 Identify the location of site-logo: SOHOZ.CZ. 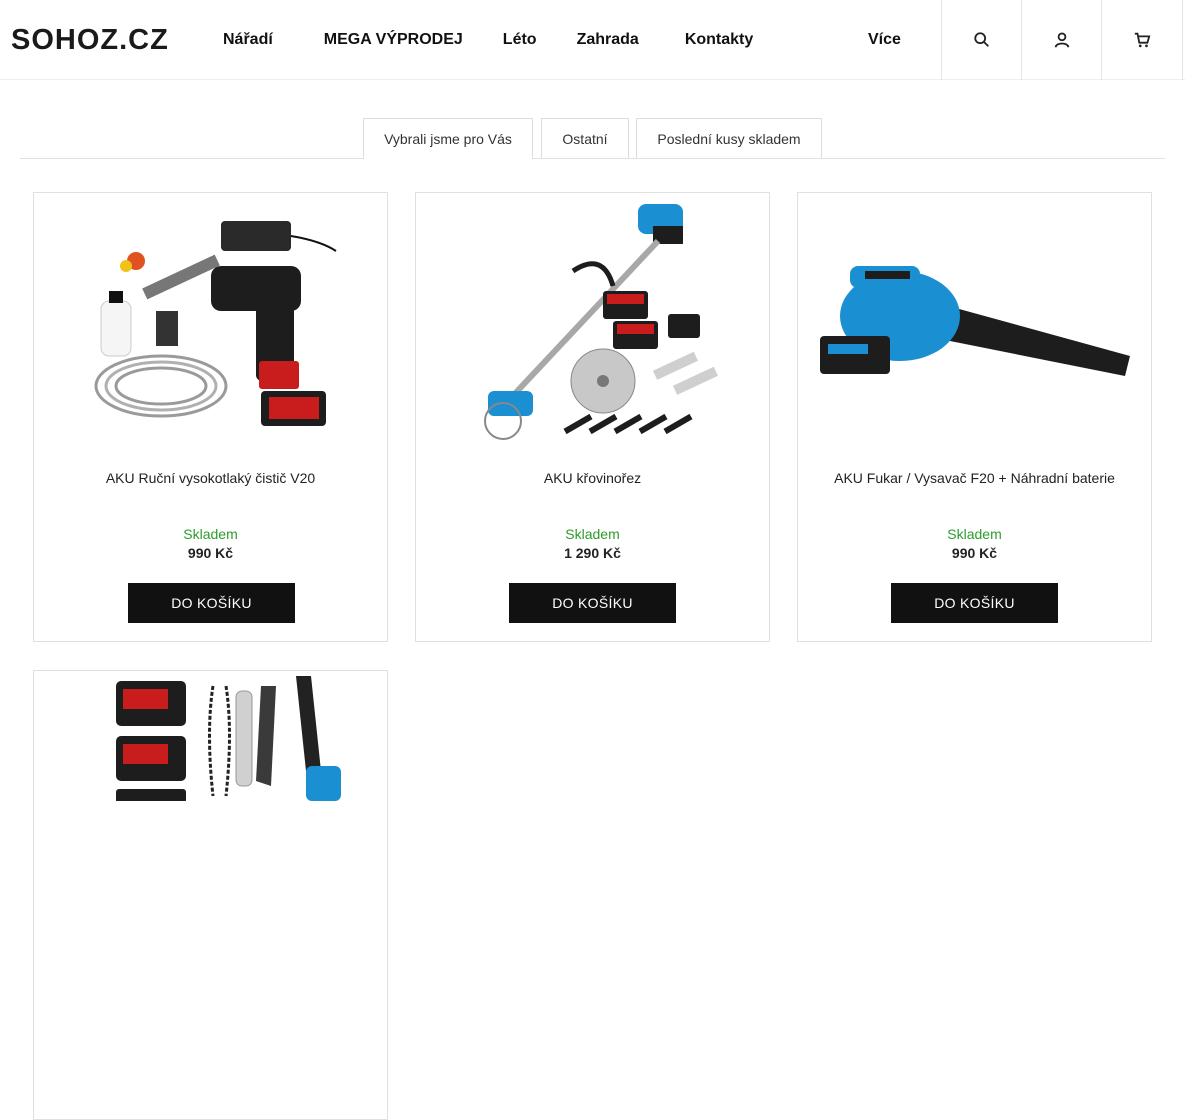
(90, 40).